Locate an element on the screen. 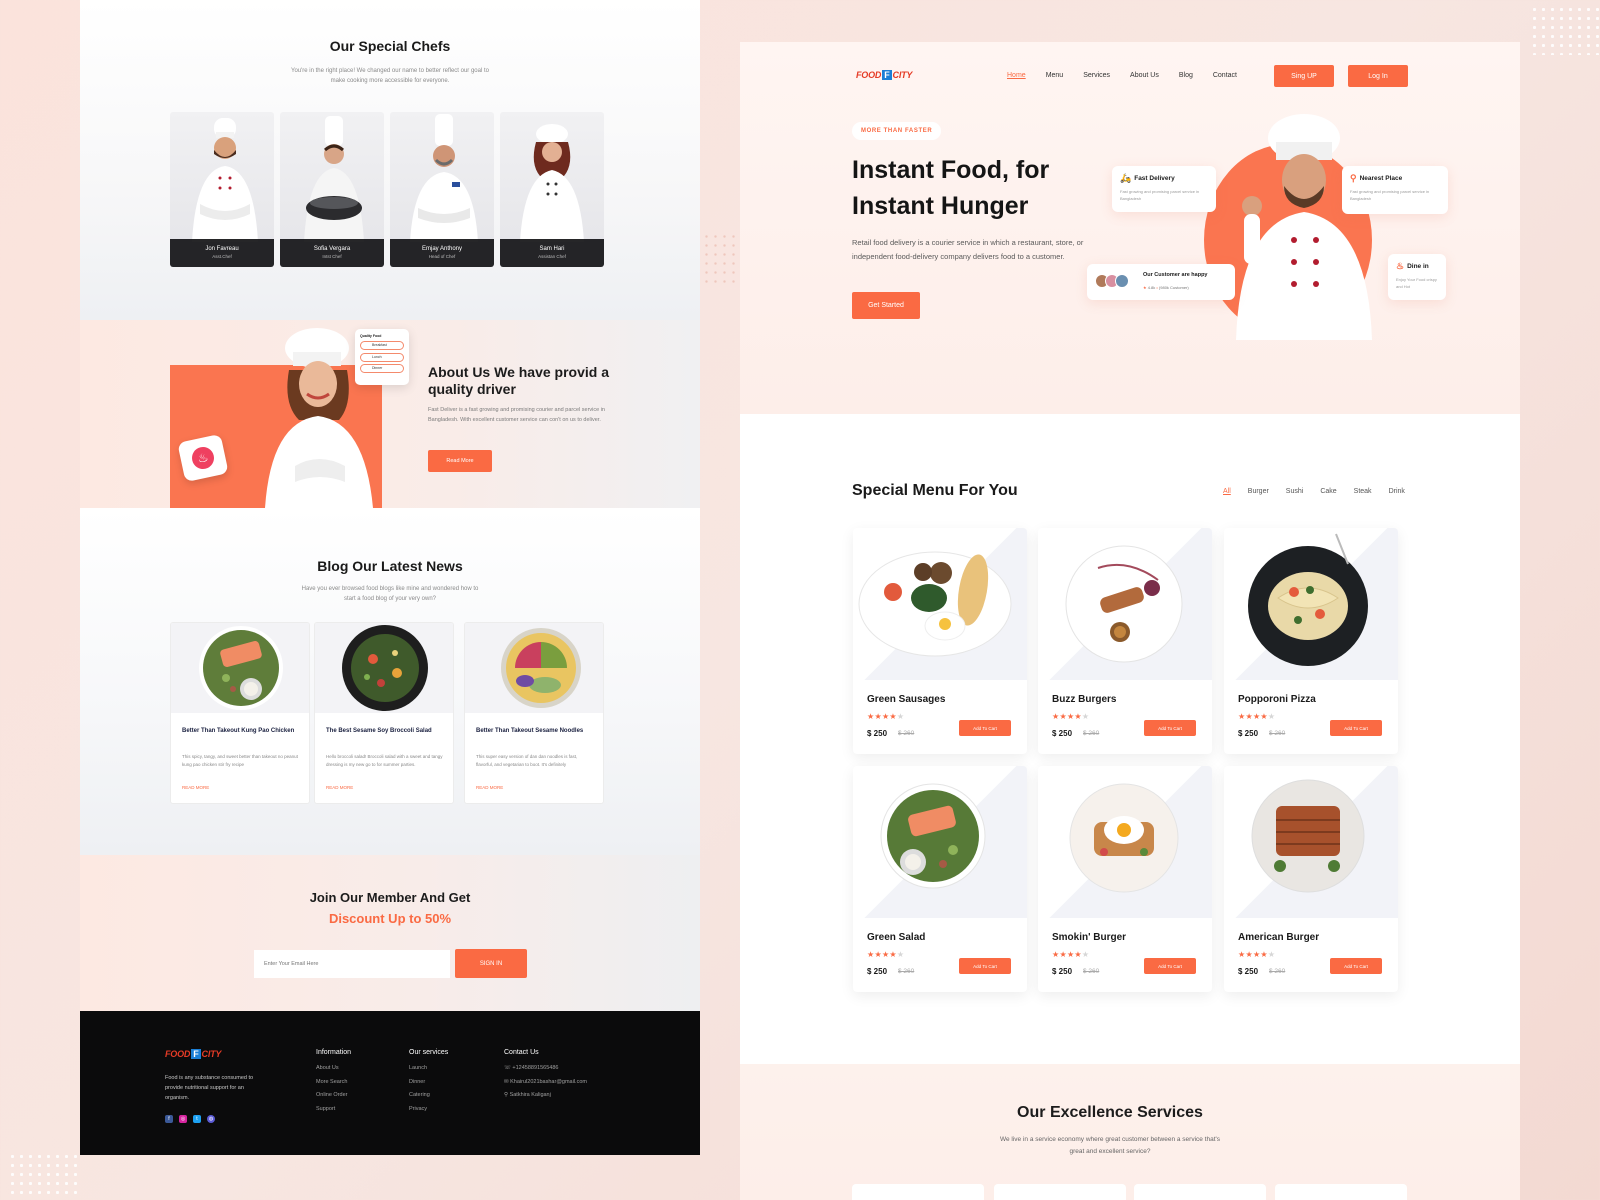  chef-name: Sam Hari is located at coordinates (552, 249).